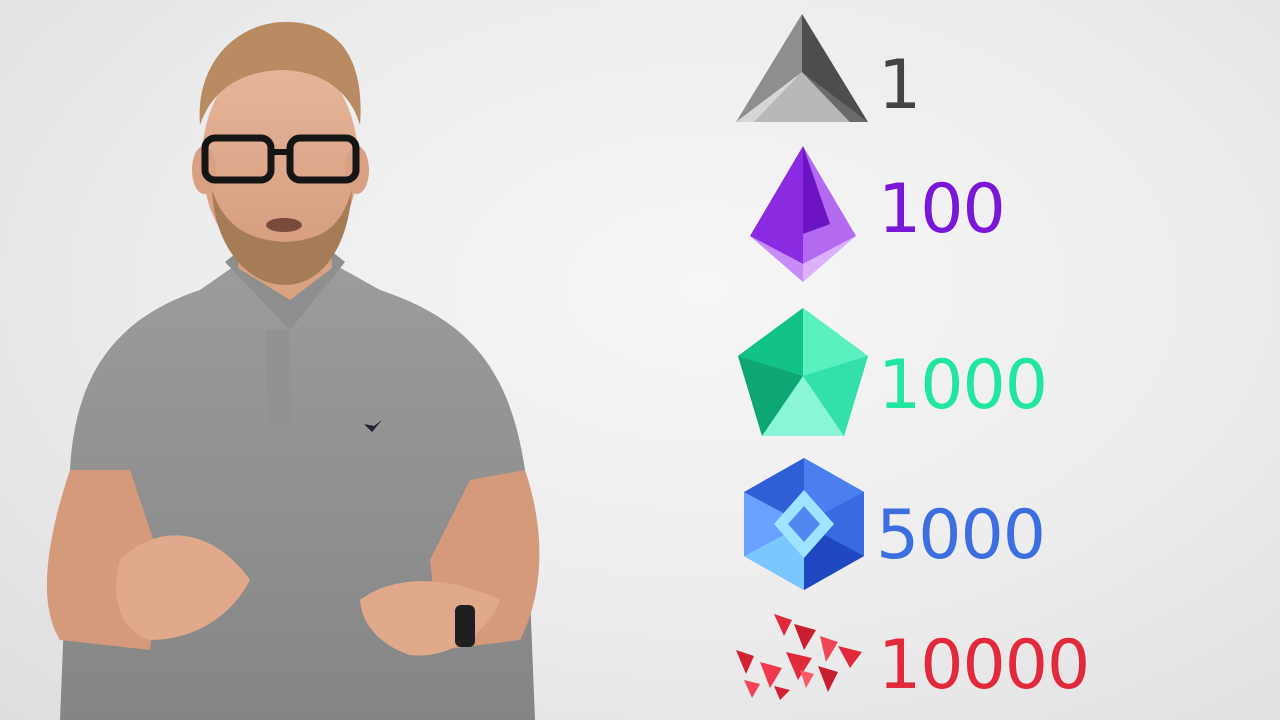  I want to click on tier-5000-label: 5000, so click(961, 535).